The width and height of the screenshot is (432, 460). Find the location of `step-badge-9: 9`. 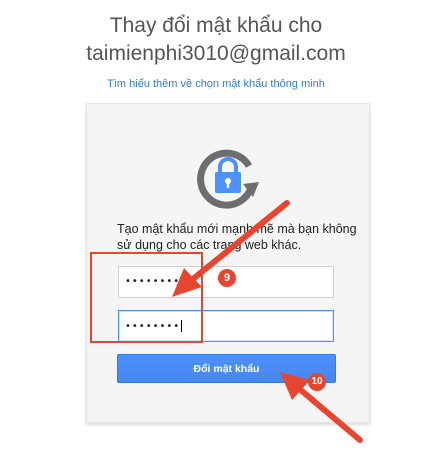

step-badge-9: 9 is located at coordinates (227, 278).